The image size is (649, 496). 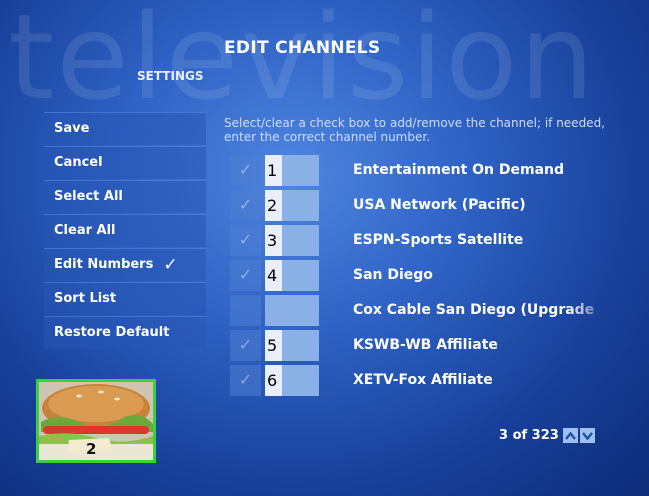 What do you see at coordinates (292, 170) in the screenshot?
I see `channel-number-field: 1` at bounding box center [292, 170].